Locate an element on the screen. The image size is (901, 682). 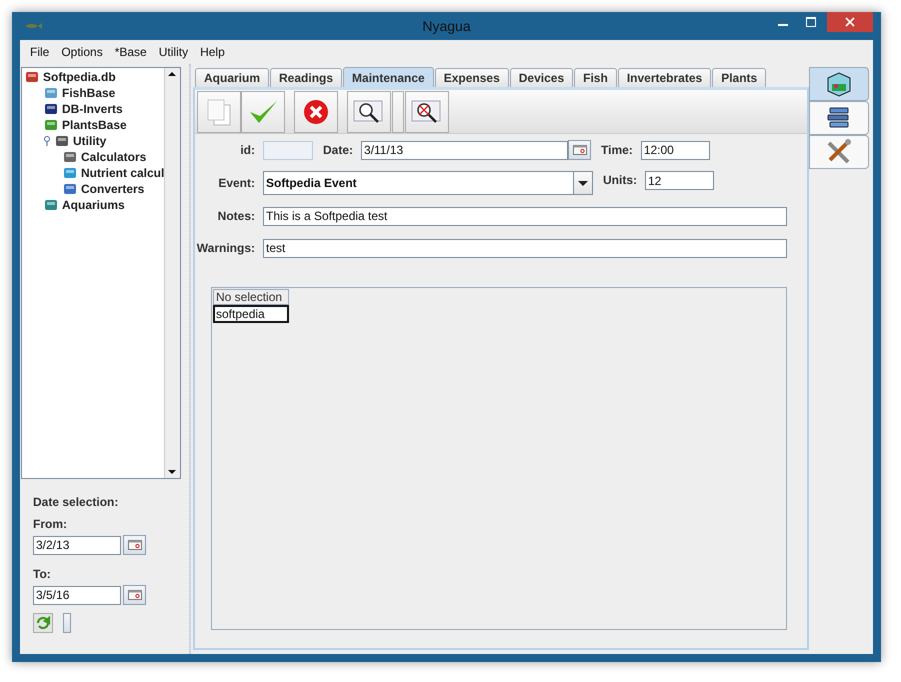
clear-search-button is located at coordinates (427, 111).